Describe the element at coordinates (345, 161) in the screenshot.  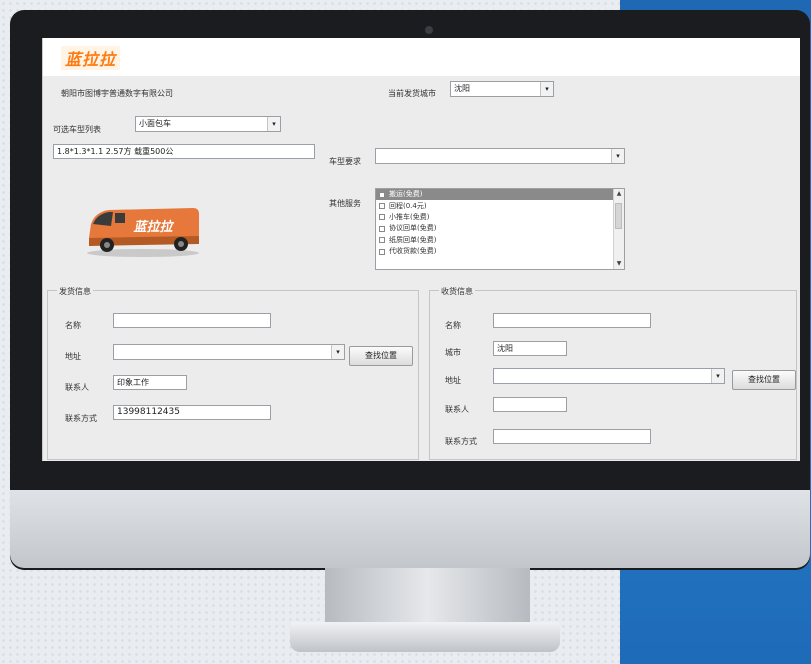
I see `vehicle-req-label: 车型要求` at that location.